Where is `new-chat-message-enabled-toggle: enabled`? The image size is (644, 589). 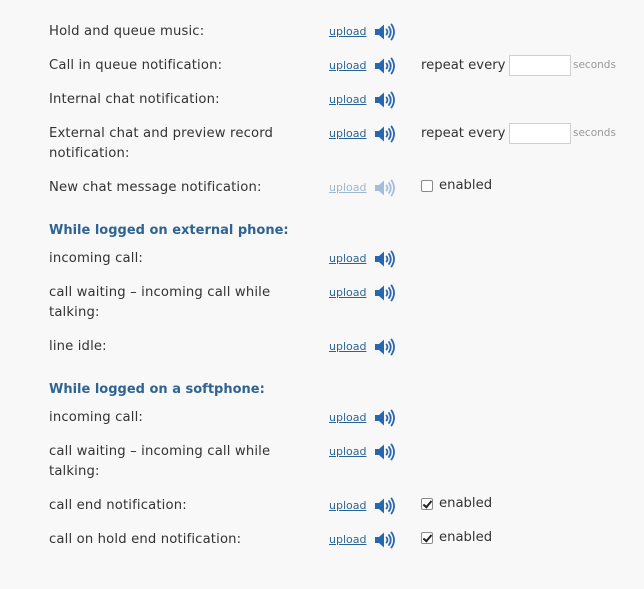
new-chat-message-enabled-toggle: enabled is located at coordinates (456, 186).